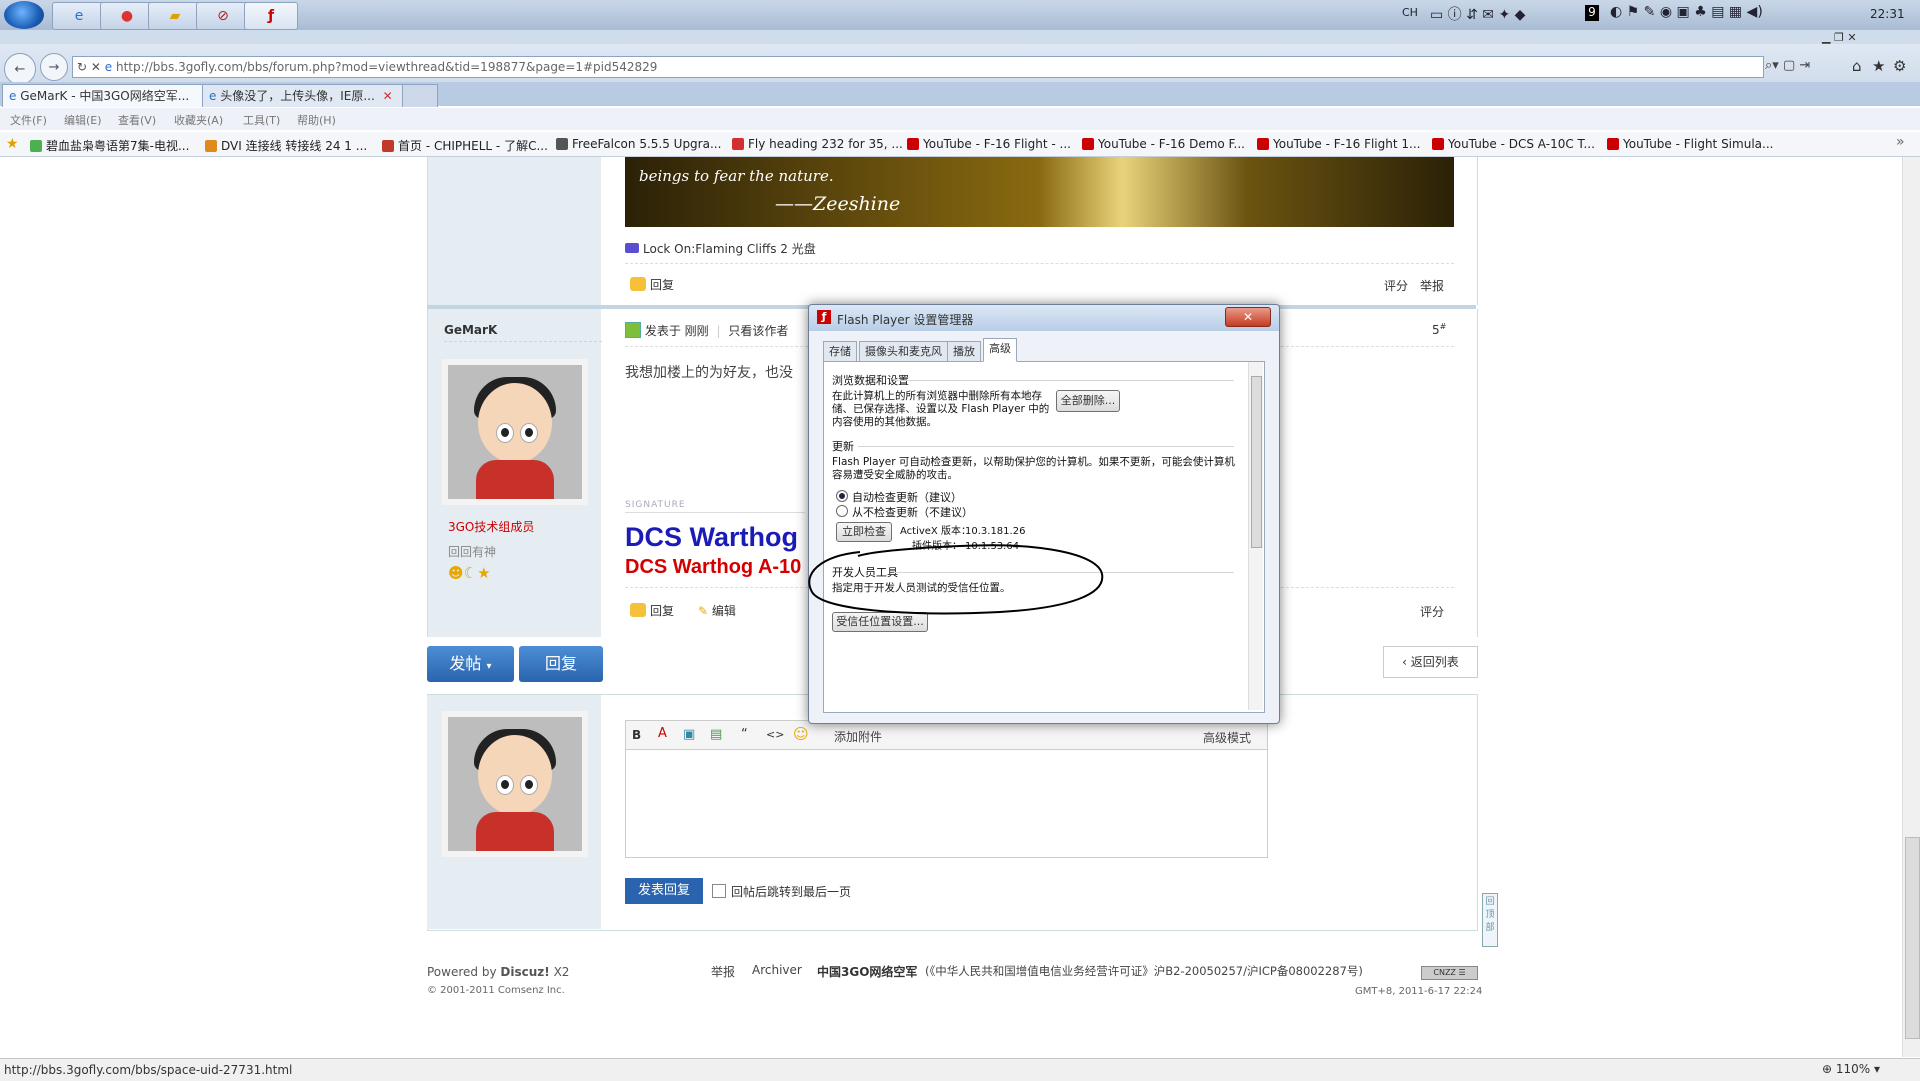  Describe the element at coordinates (1911, 607) in the screenshot. I see `page-scrollbar` at that location.